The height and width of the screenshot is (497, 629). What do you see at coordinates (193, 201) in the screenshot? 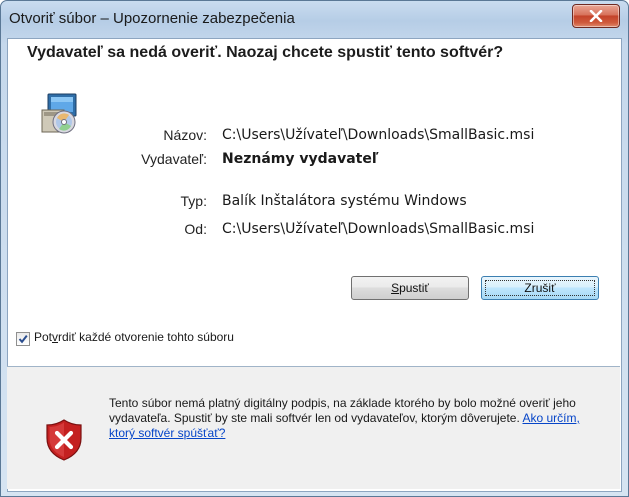
I see `type-label: Typ:` at bounding box center [193, 201].